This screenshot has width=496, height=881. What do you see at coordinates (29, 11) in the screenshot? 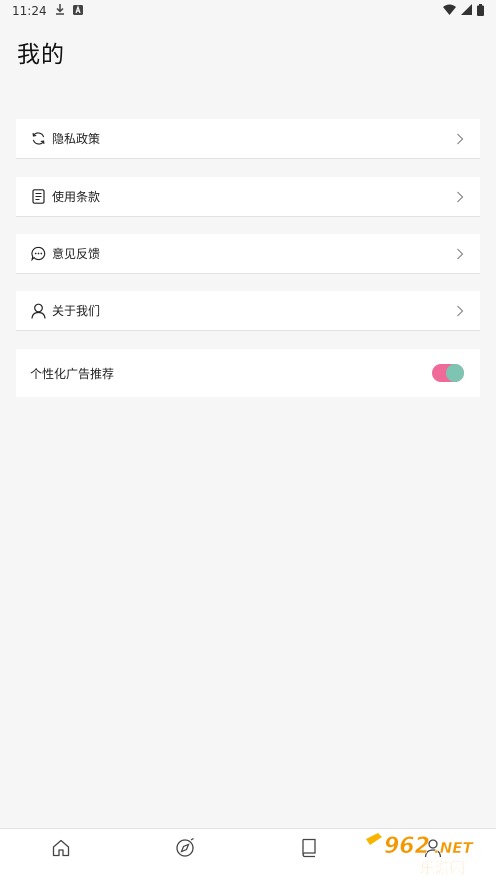
I see `status-time: 11:24` at bounding box center [29, 11].